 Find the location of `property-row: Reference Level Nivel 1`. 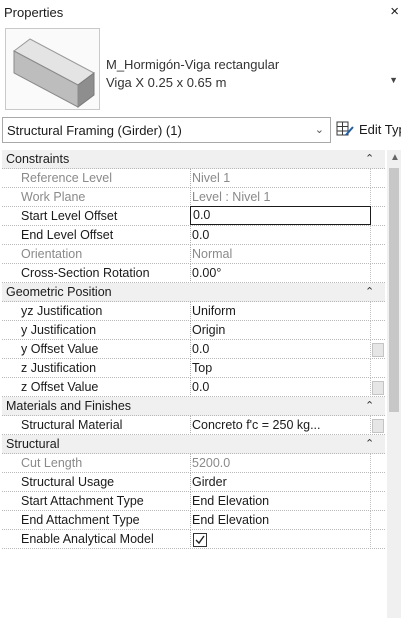

property-row: Reference Level Nivel 1 is located at coordinates (193, 178).